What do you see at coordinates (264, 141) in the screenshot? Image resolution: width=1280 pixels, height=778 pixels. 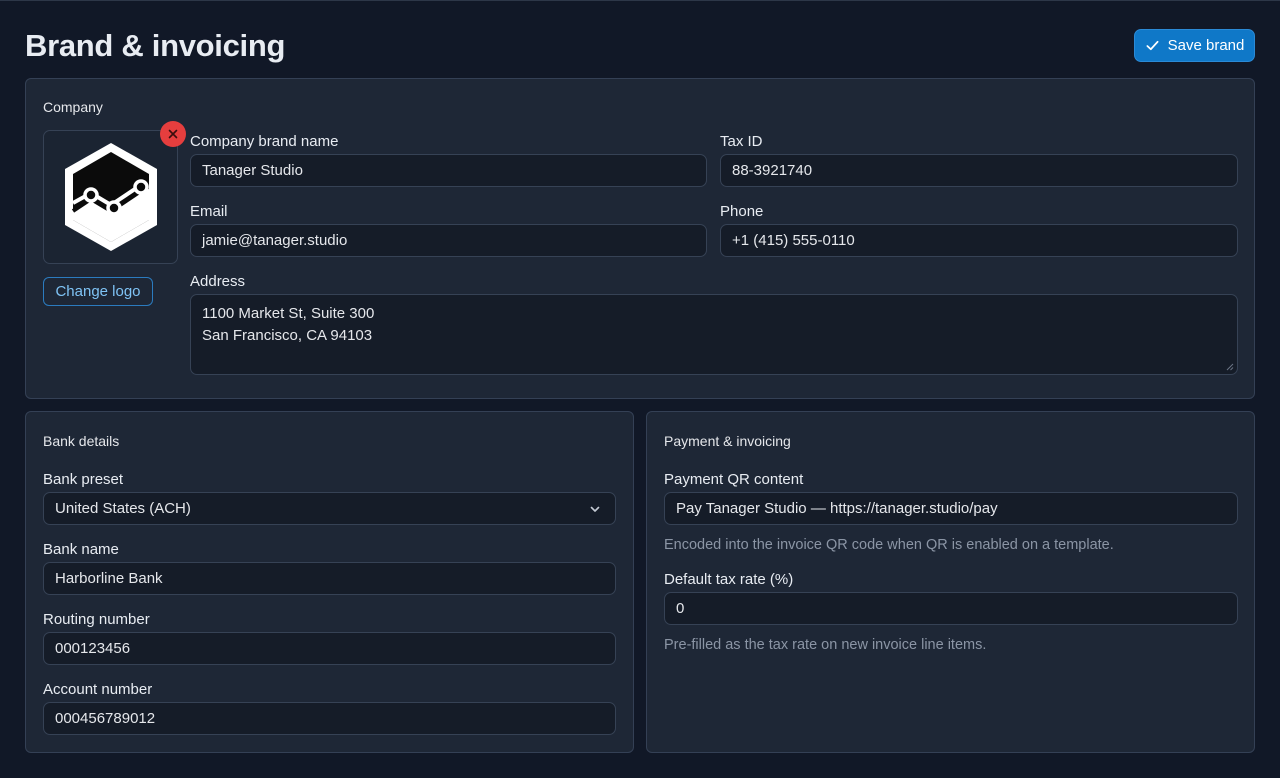 I see `brand-name-label: Company brand name` at bounding box center [264, 141].